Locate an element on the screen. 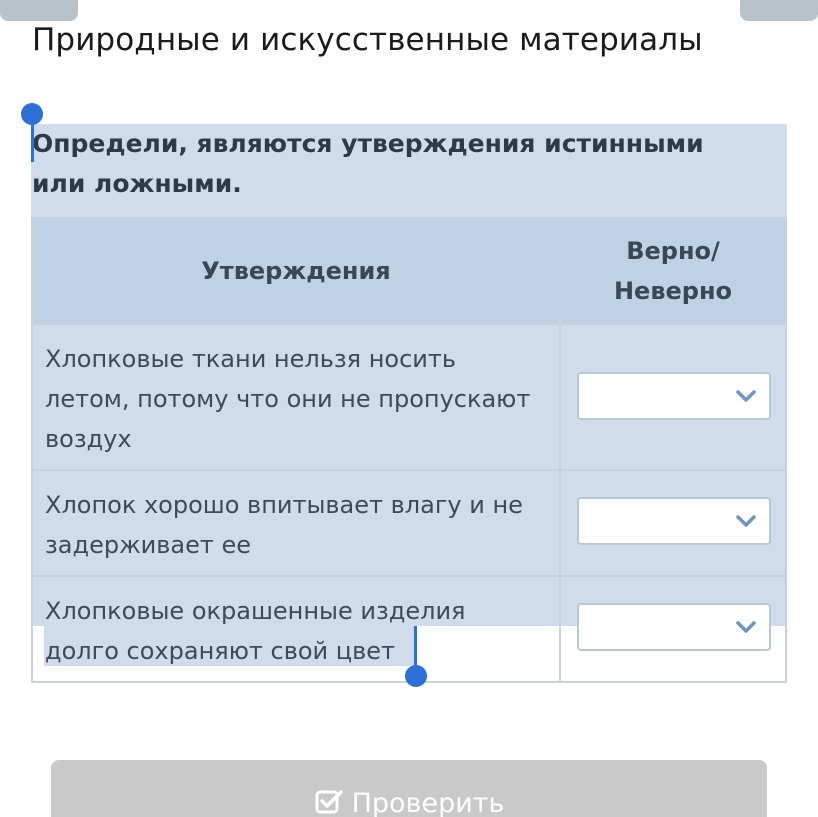  selection-start-handle is located at coordinates (32, 114).